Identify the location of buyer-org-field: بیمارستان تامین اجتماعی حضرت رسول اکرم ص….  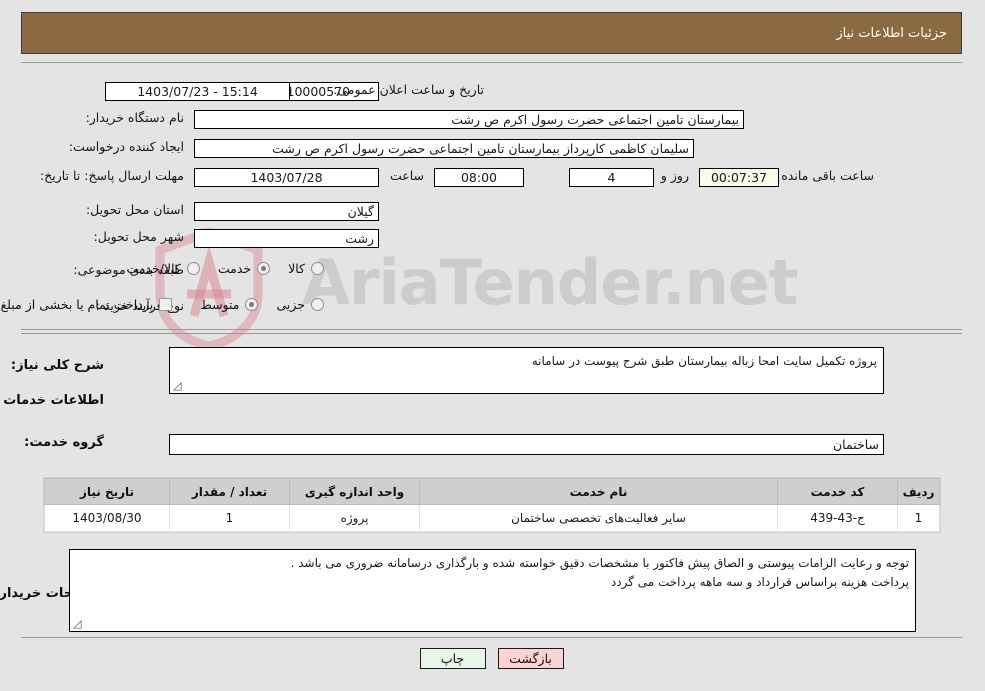
(470, 119).